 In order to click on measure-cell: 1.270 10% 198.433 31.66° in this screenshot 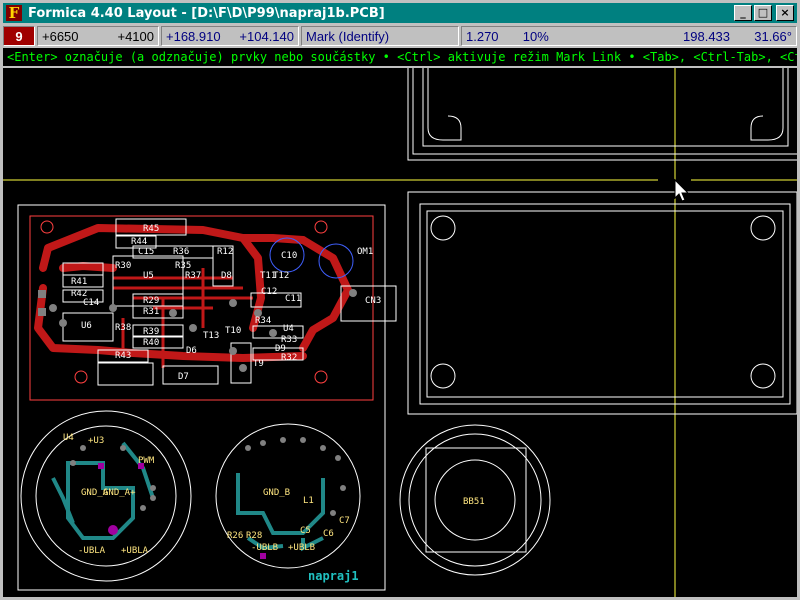, I will do `click(629, 36)`.